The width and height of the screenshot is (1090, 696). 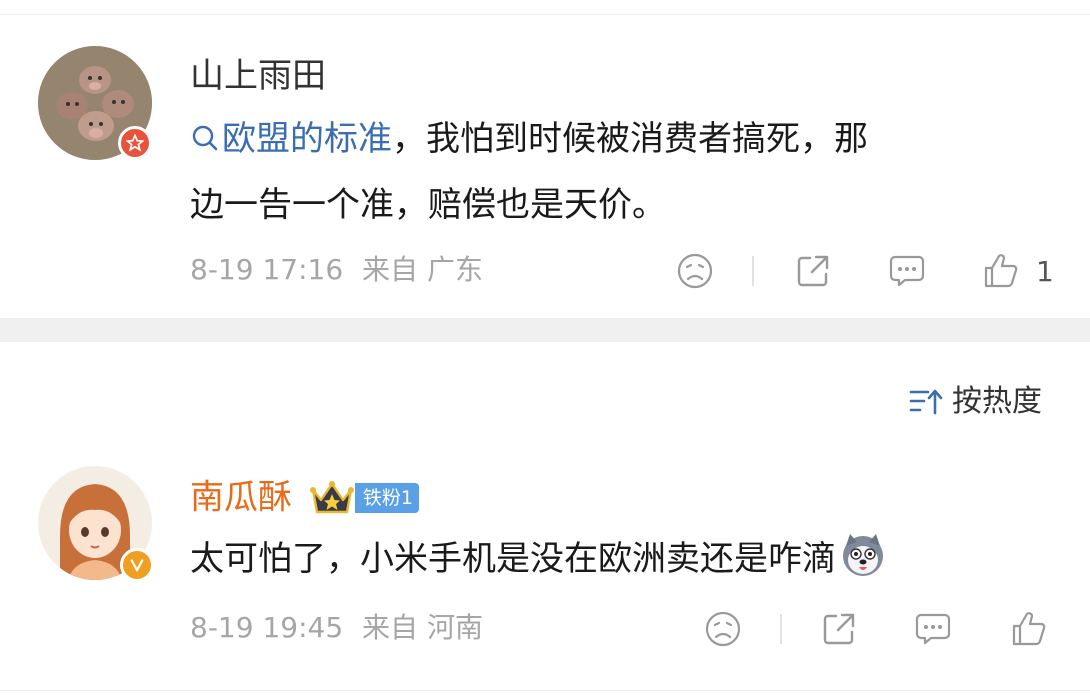 What do you see at coordinates (422, 627) in the screenshot?
I see `comment-source: 来自 河南` at bounding box center [422, 627].